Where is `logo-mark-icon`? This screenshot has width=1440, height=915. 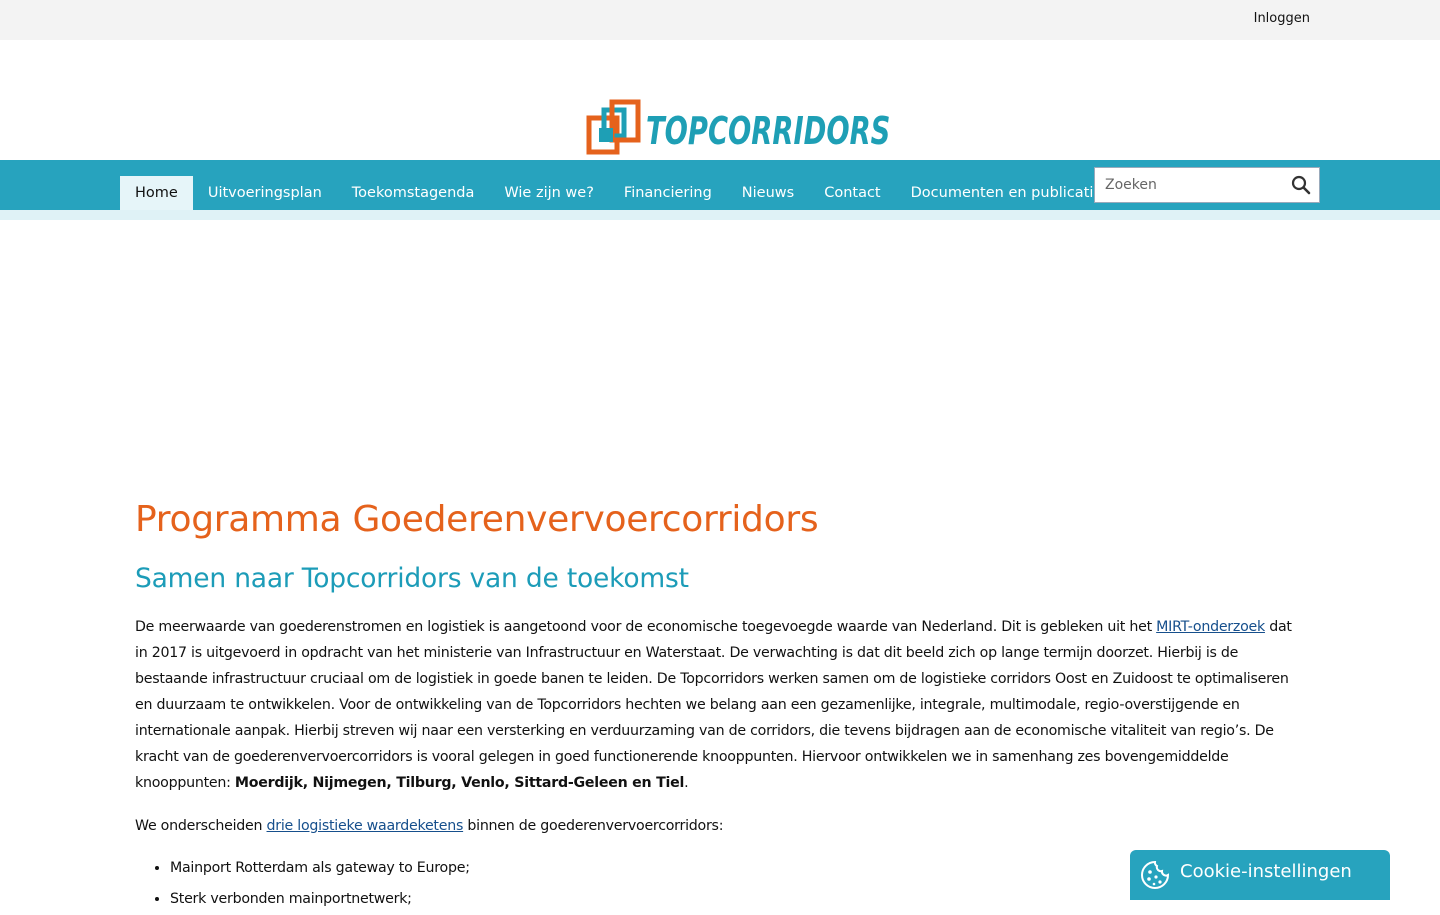 logo-mark-icon is located at coordinates (613, 127).